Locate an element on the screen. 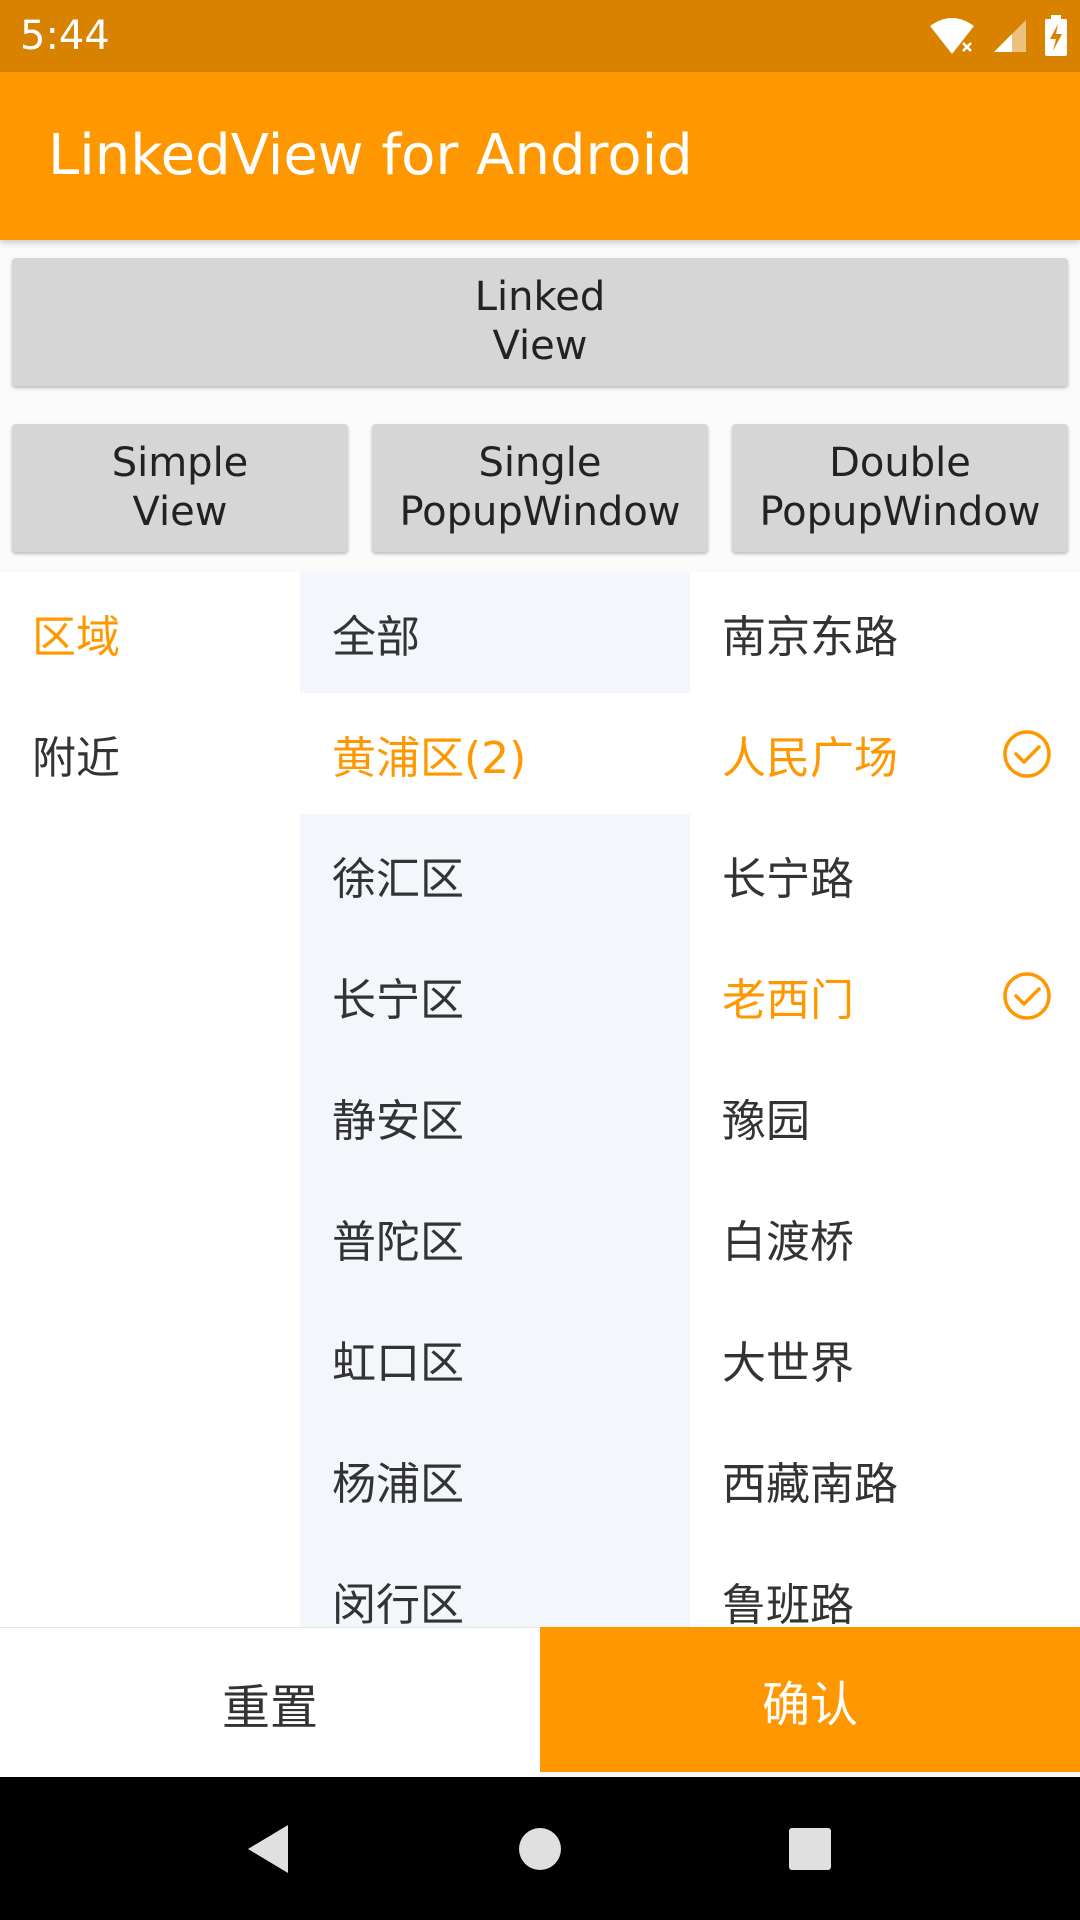 This screenshot has width=1080, height=1920. app-title: LinkedView for Android is located at coordinates (370, 155).